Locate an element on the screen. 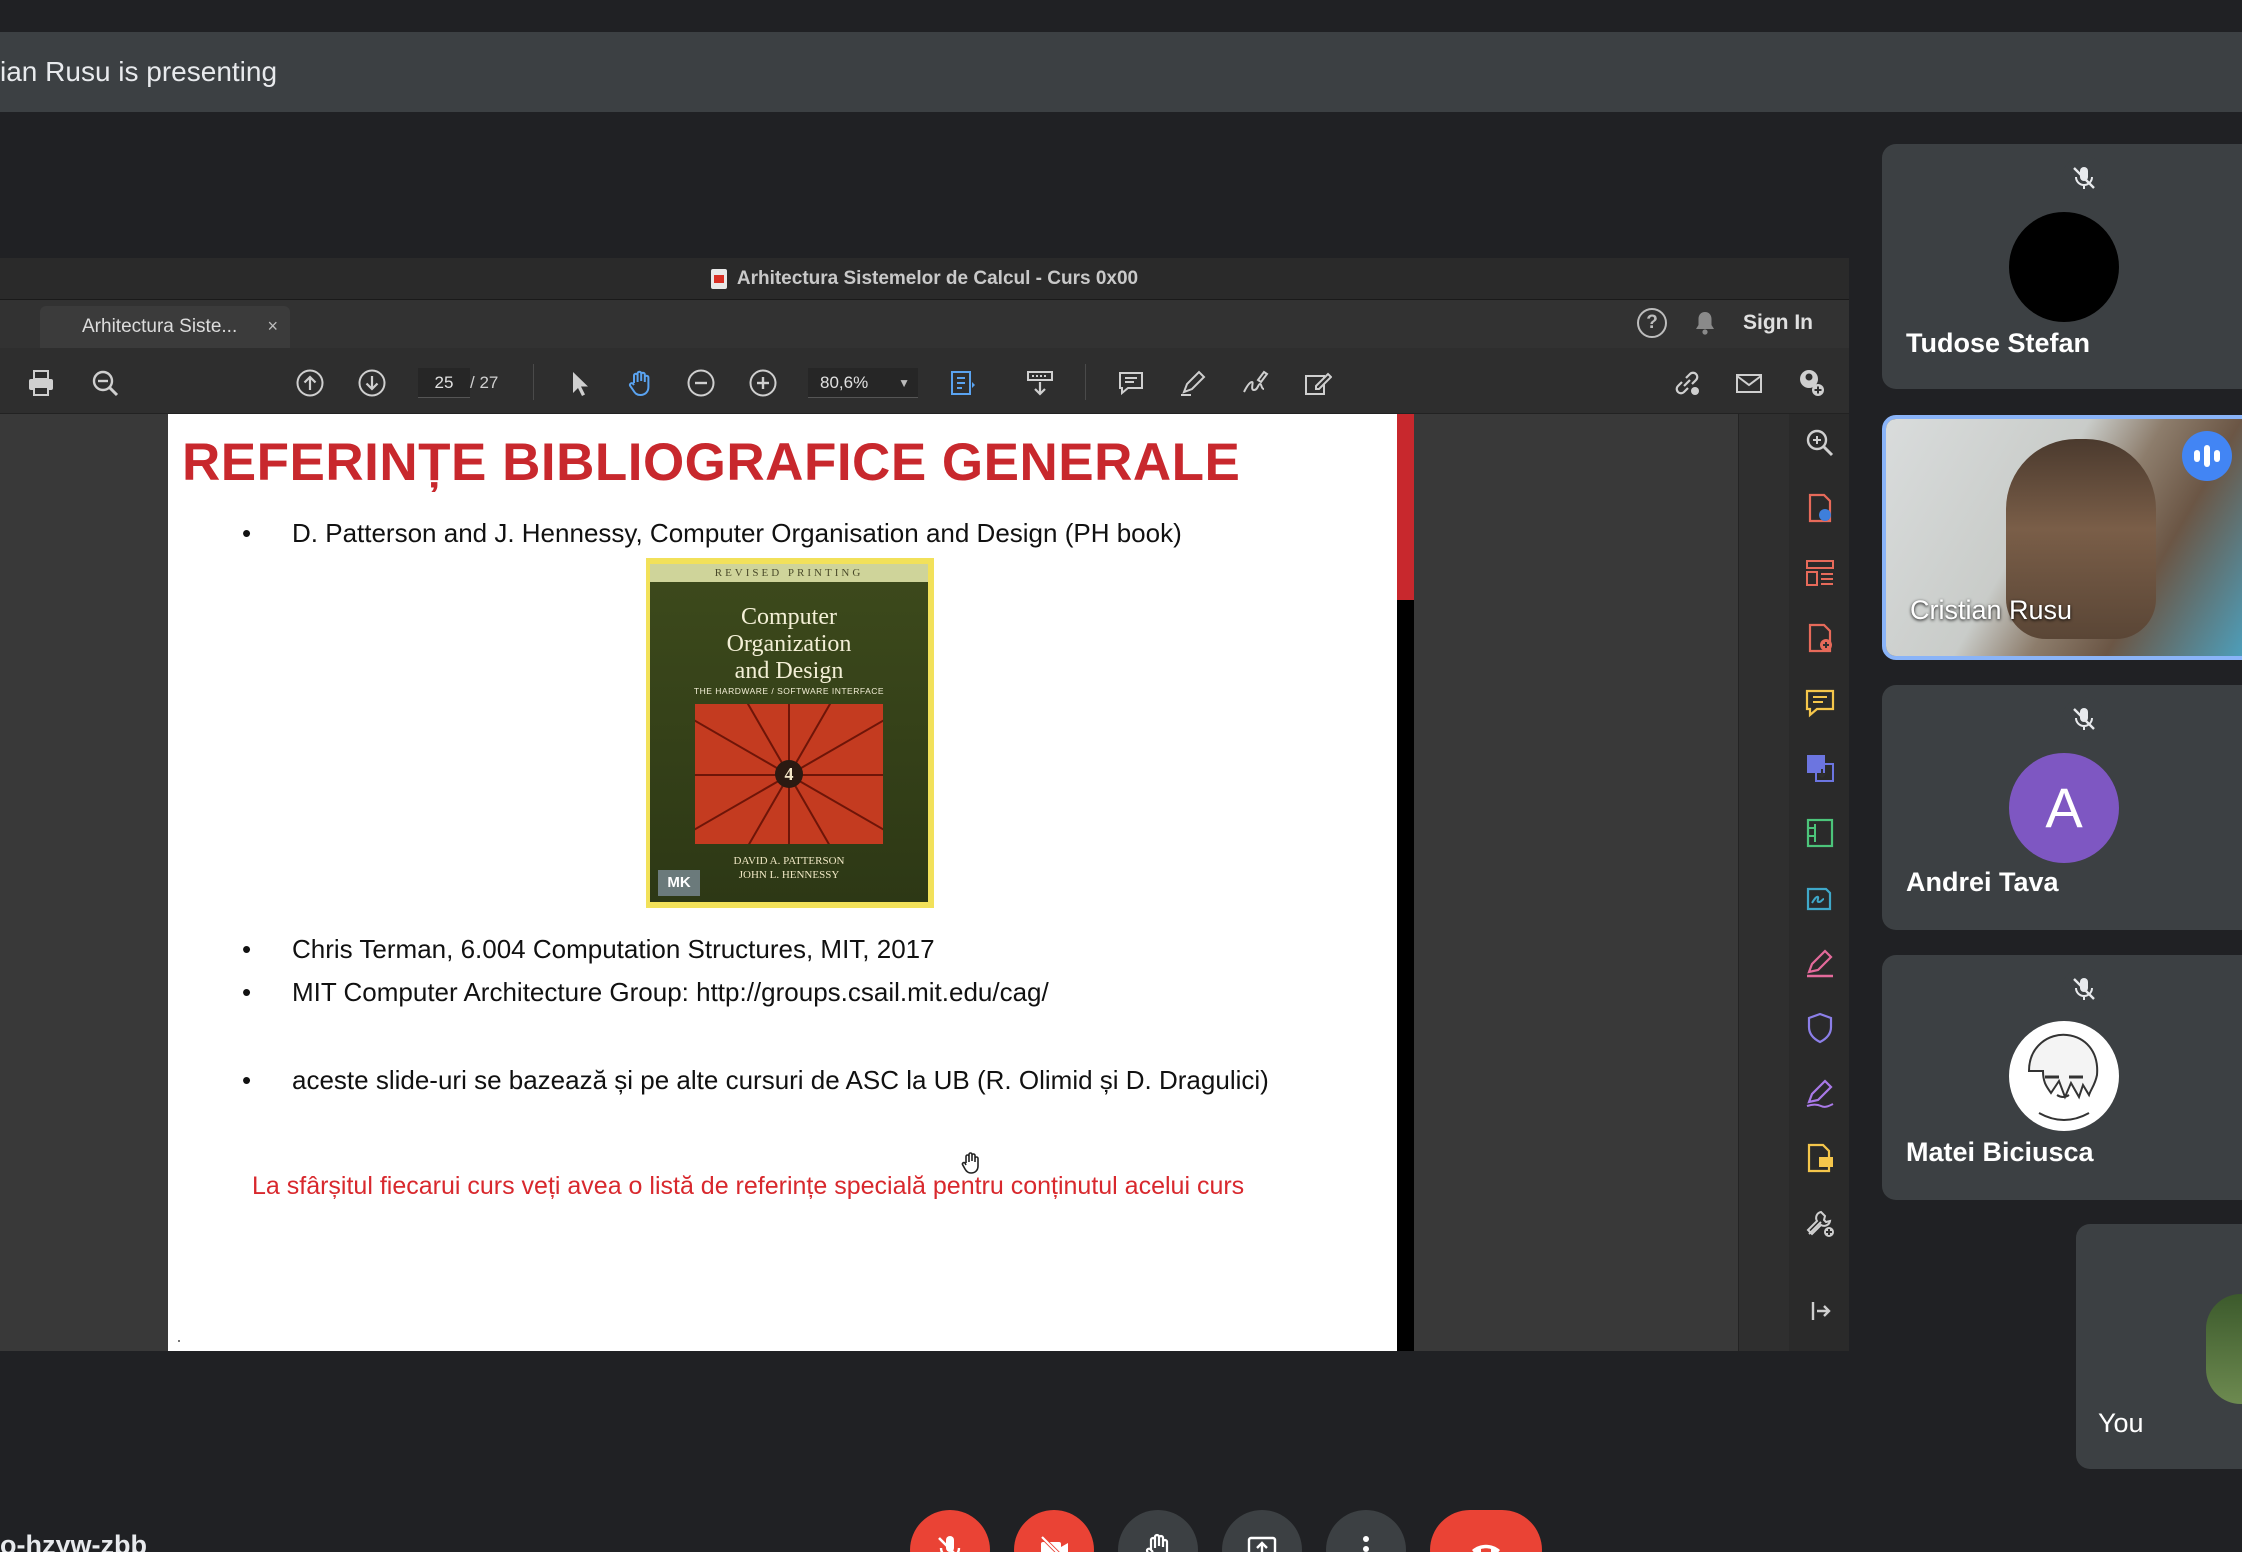 Image resolution: width=2242 pixels, height=1552 pixels. book-title: Computer Organization and Design is located at coordinates (789, 644).